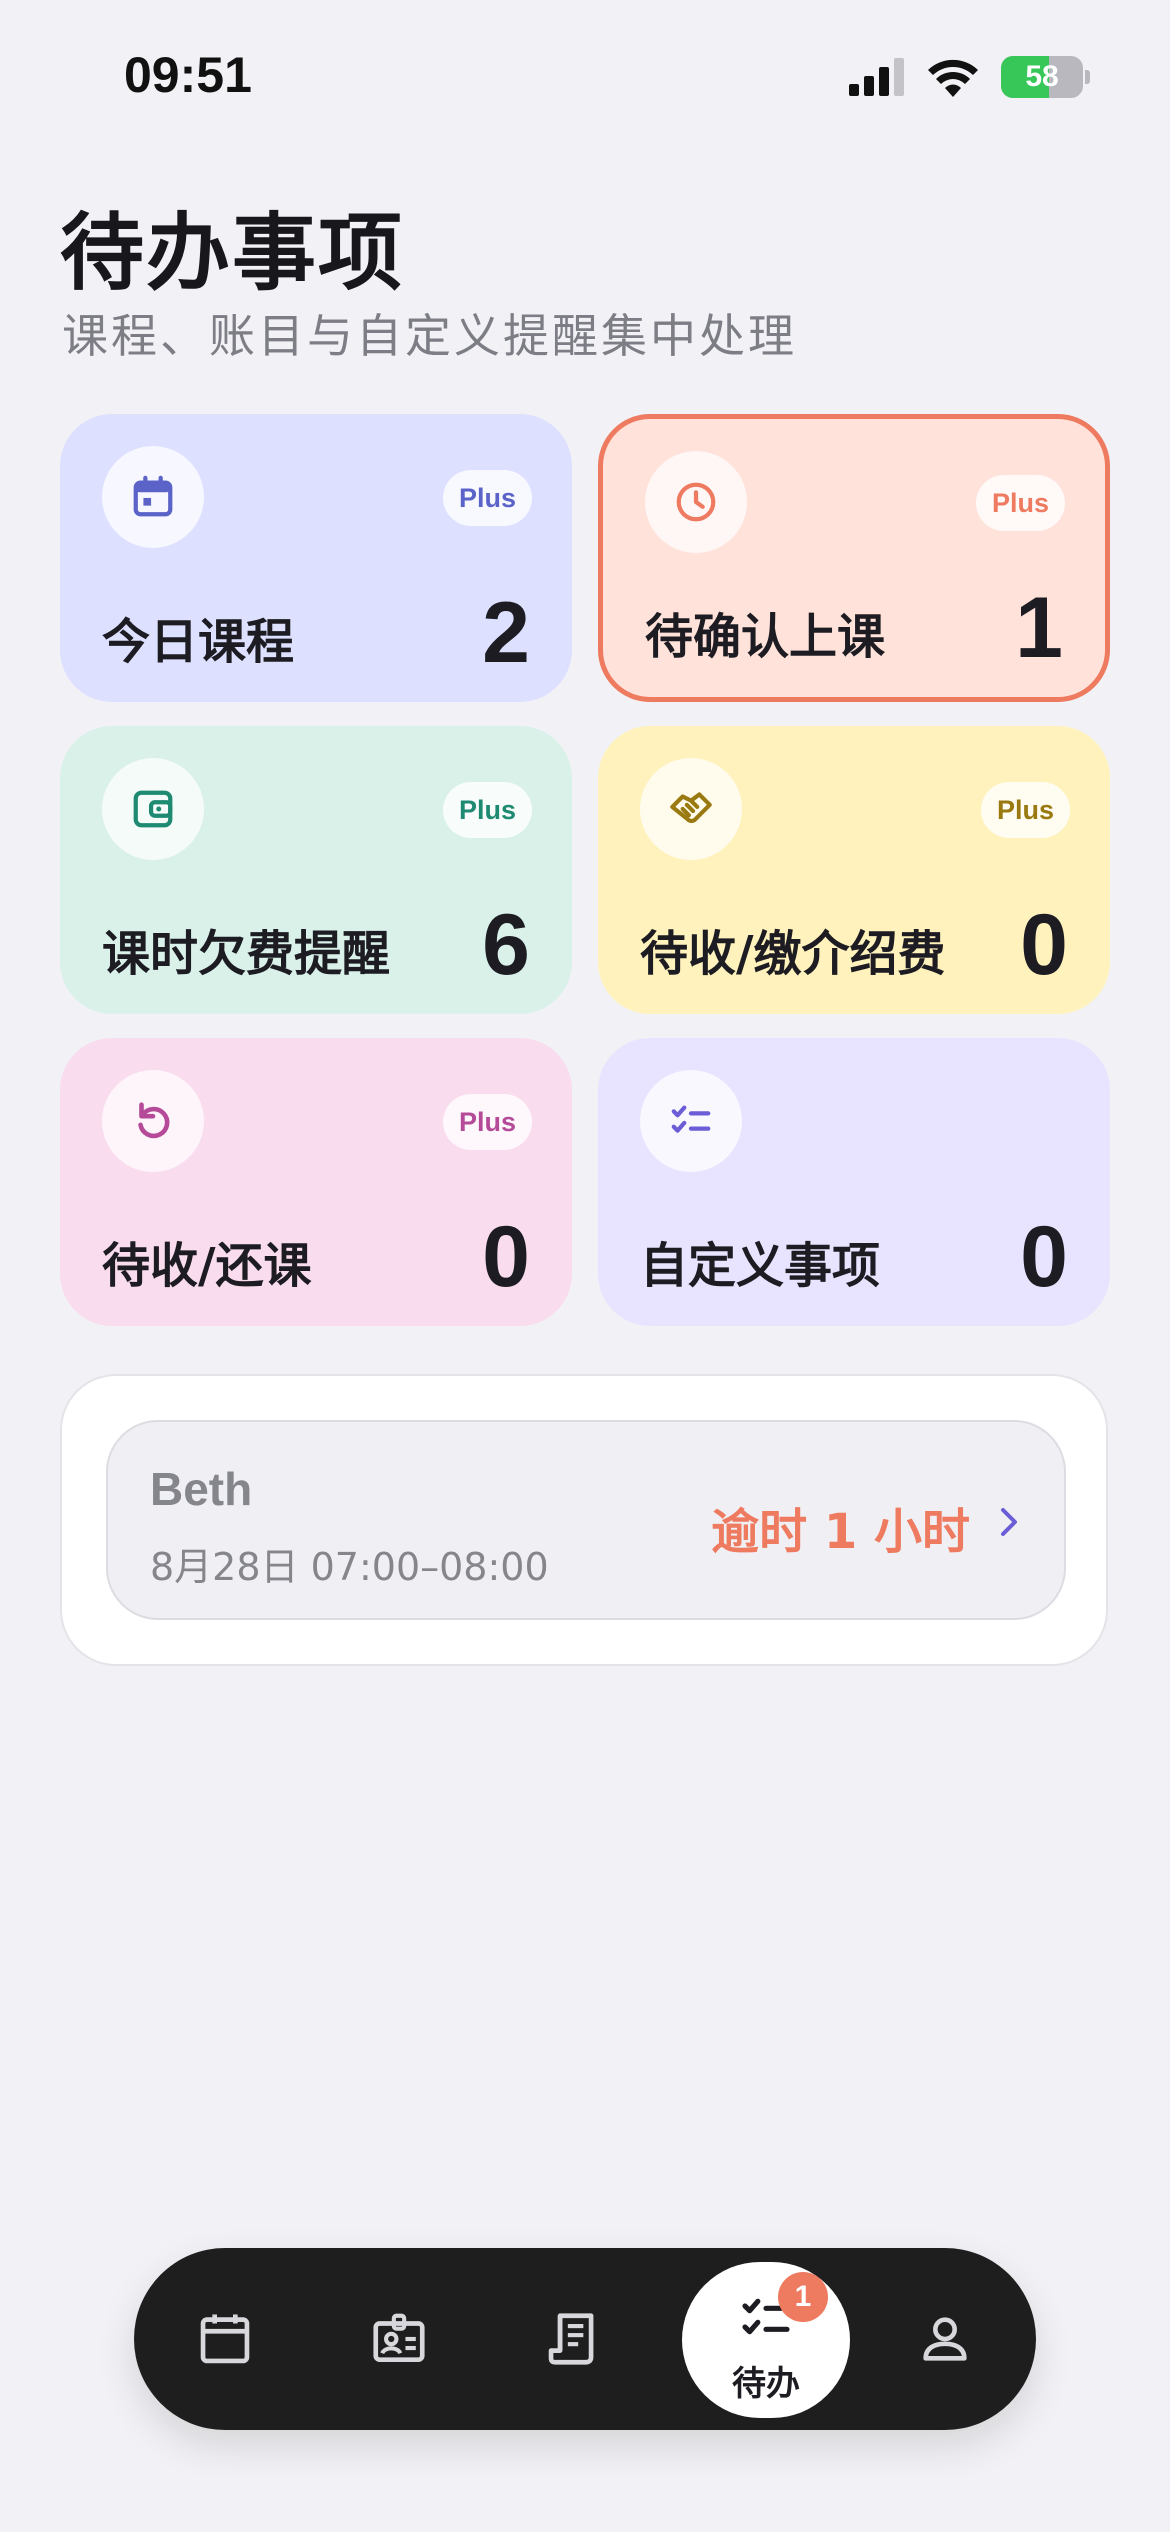 The height and width of the screenshot is (2532, 1170). What do you see at coordinates (793, 954) in the screenshot?
I see `card-label: 待收/缴介绍费` at bounding box center [793, 954].